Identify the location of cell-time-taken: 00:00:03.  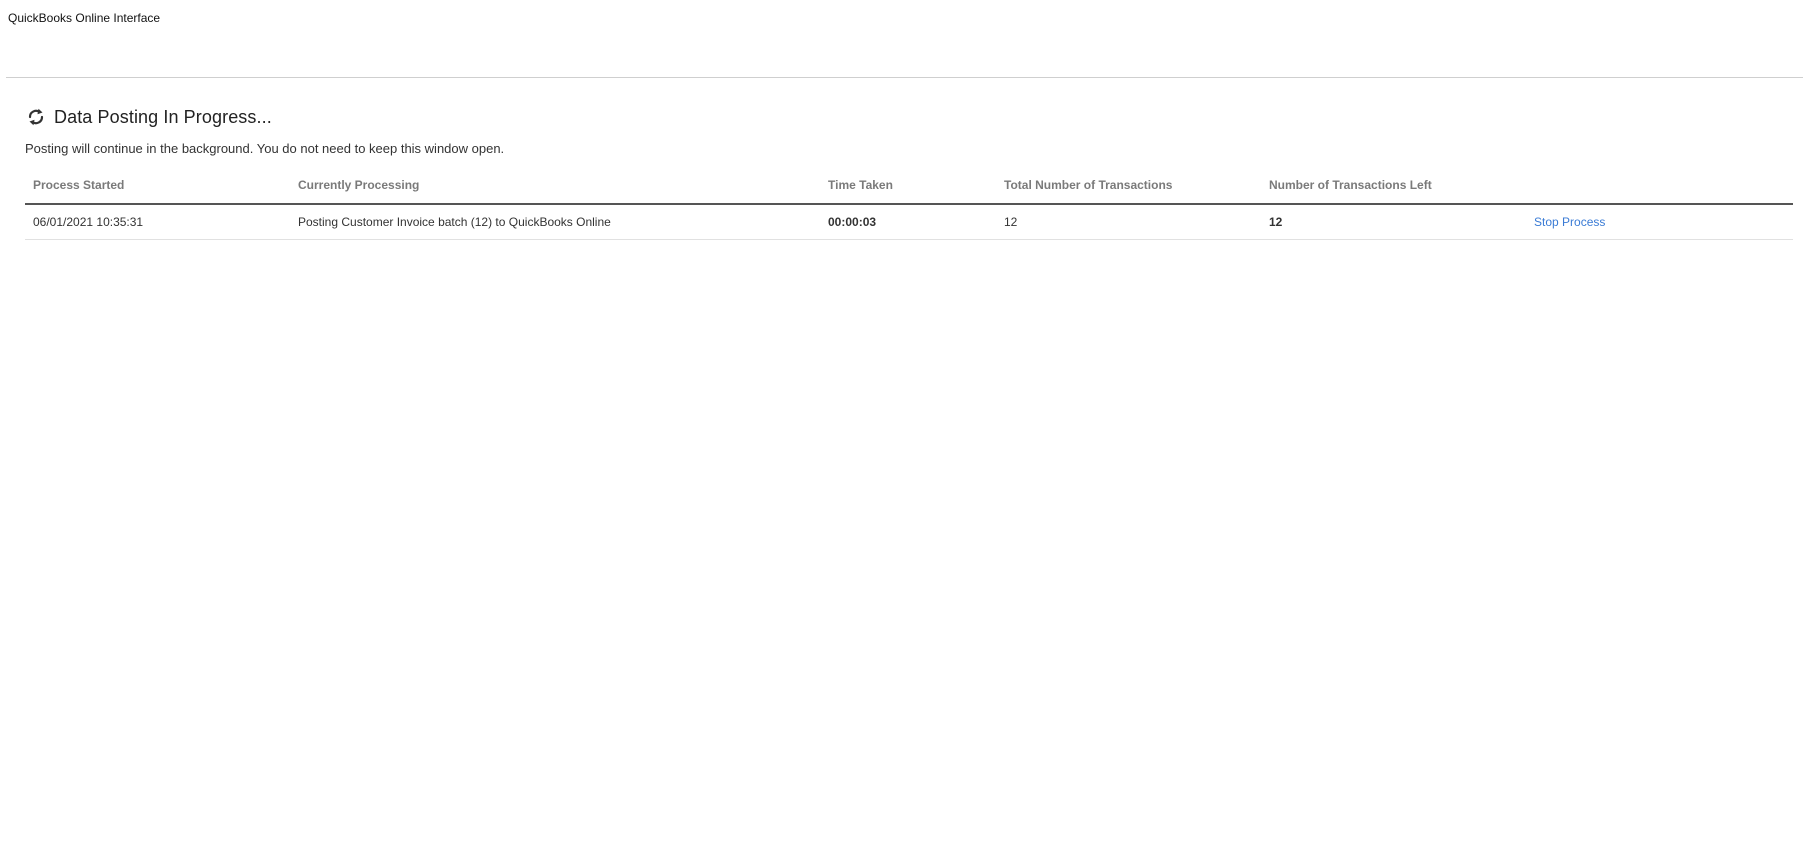
(908, 222).